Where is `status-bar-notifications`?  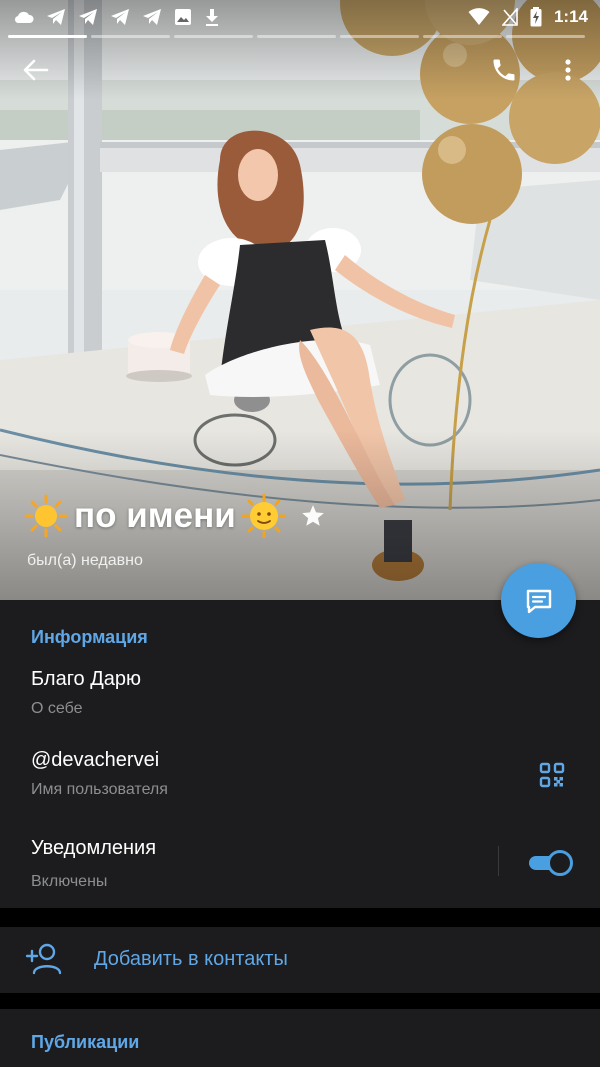 status-bar-notifications is located at coordinates (117, 17).